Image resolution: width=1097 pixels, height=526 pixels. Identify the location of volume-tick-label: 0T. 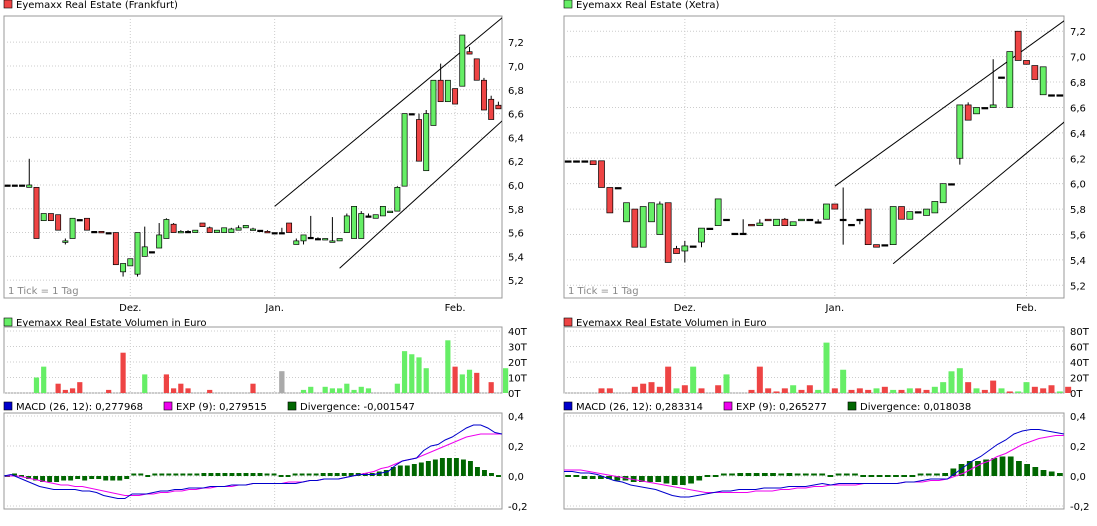
(1076, 394).